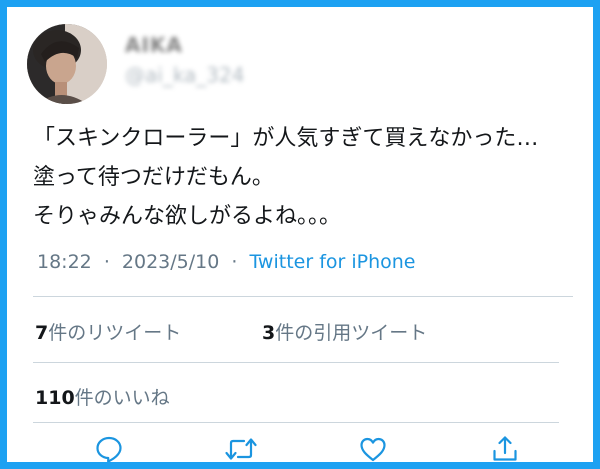  I want to click on like-count-link: 110件のいいね, so click(102, 396).